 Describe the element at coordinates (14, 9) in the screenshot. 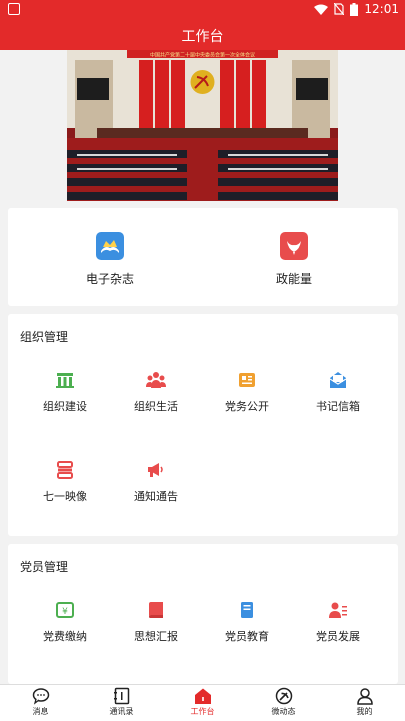

I see `image-notification-icon` at that location.